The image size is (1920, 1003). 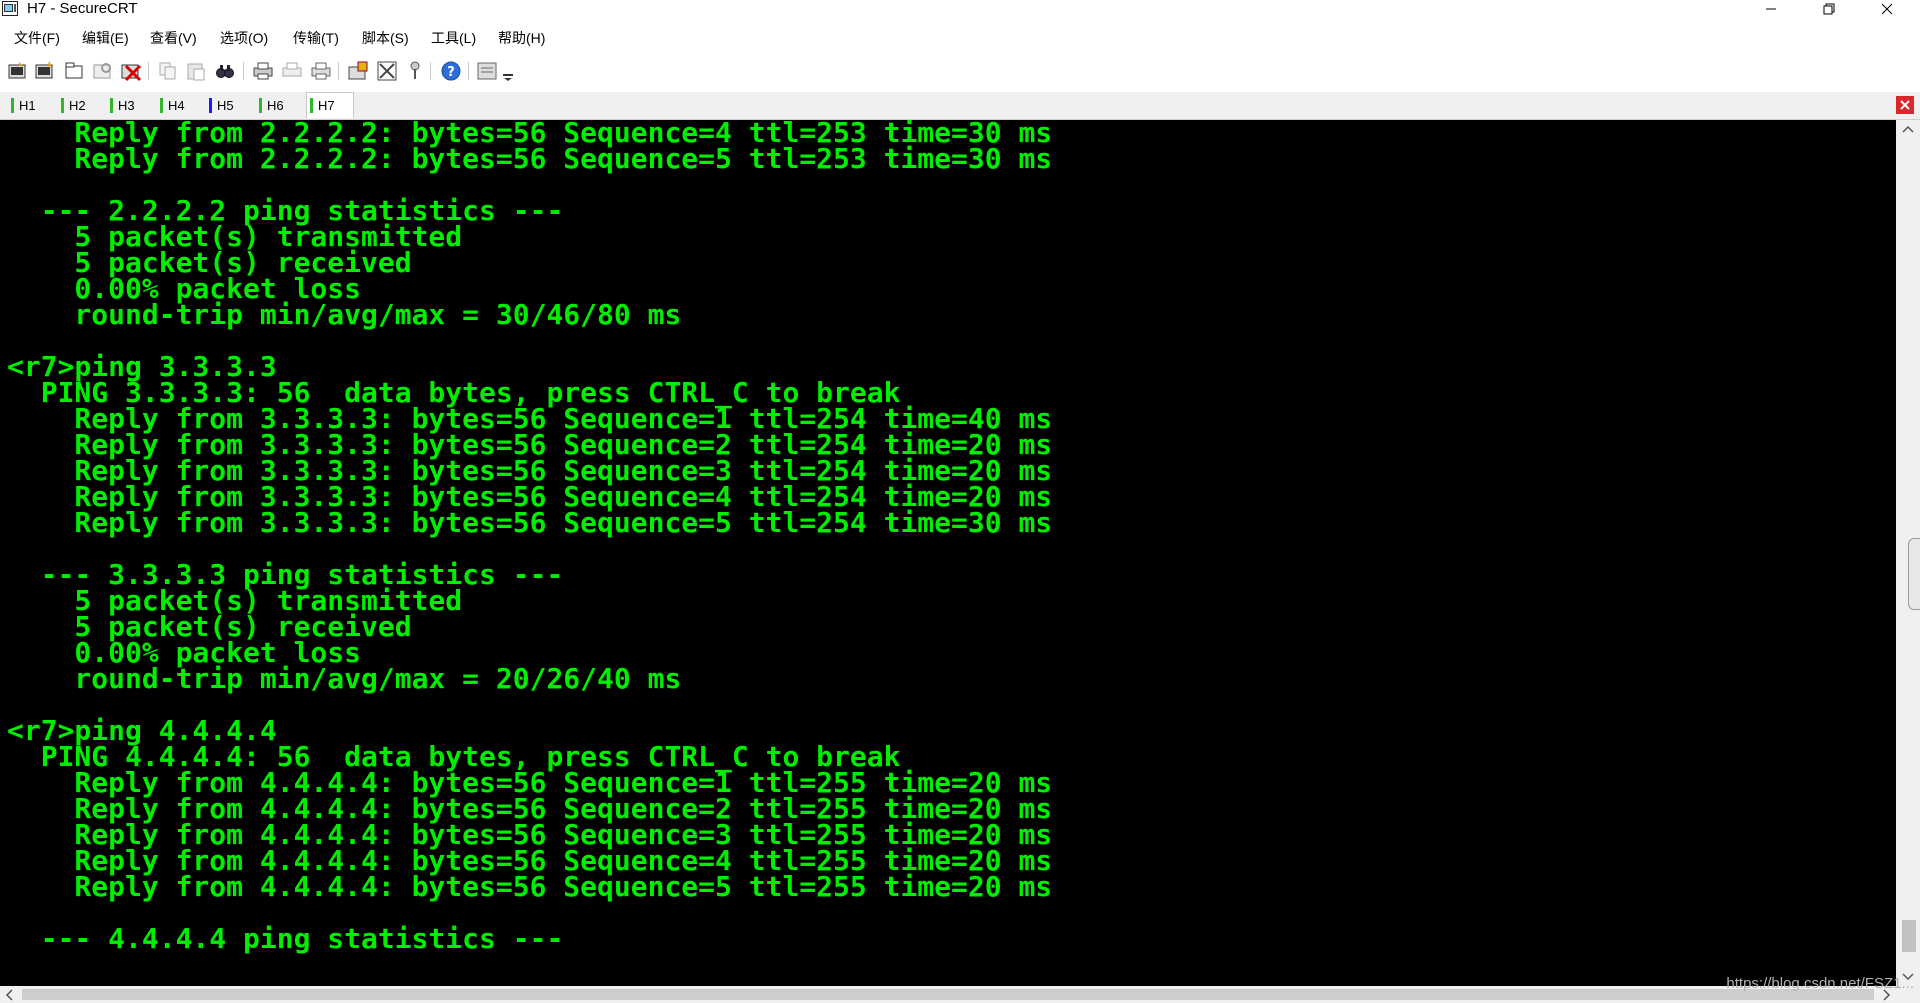 What do you see at coordinates (1829, 9) in the screenshot?
I see `restore-button` at bounding box center [1829, 9].